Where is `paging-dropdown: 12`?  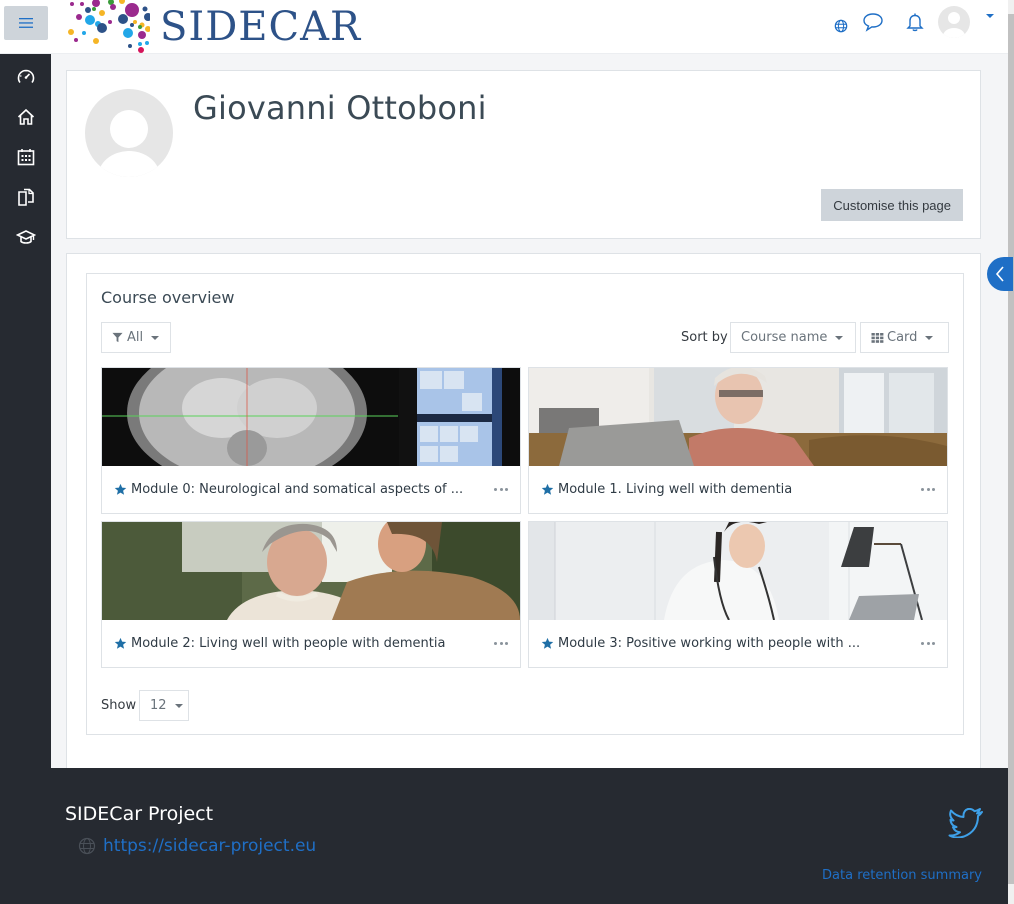 paging-dropdown: 12 is located at coordinates (164, 705).